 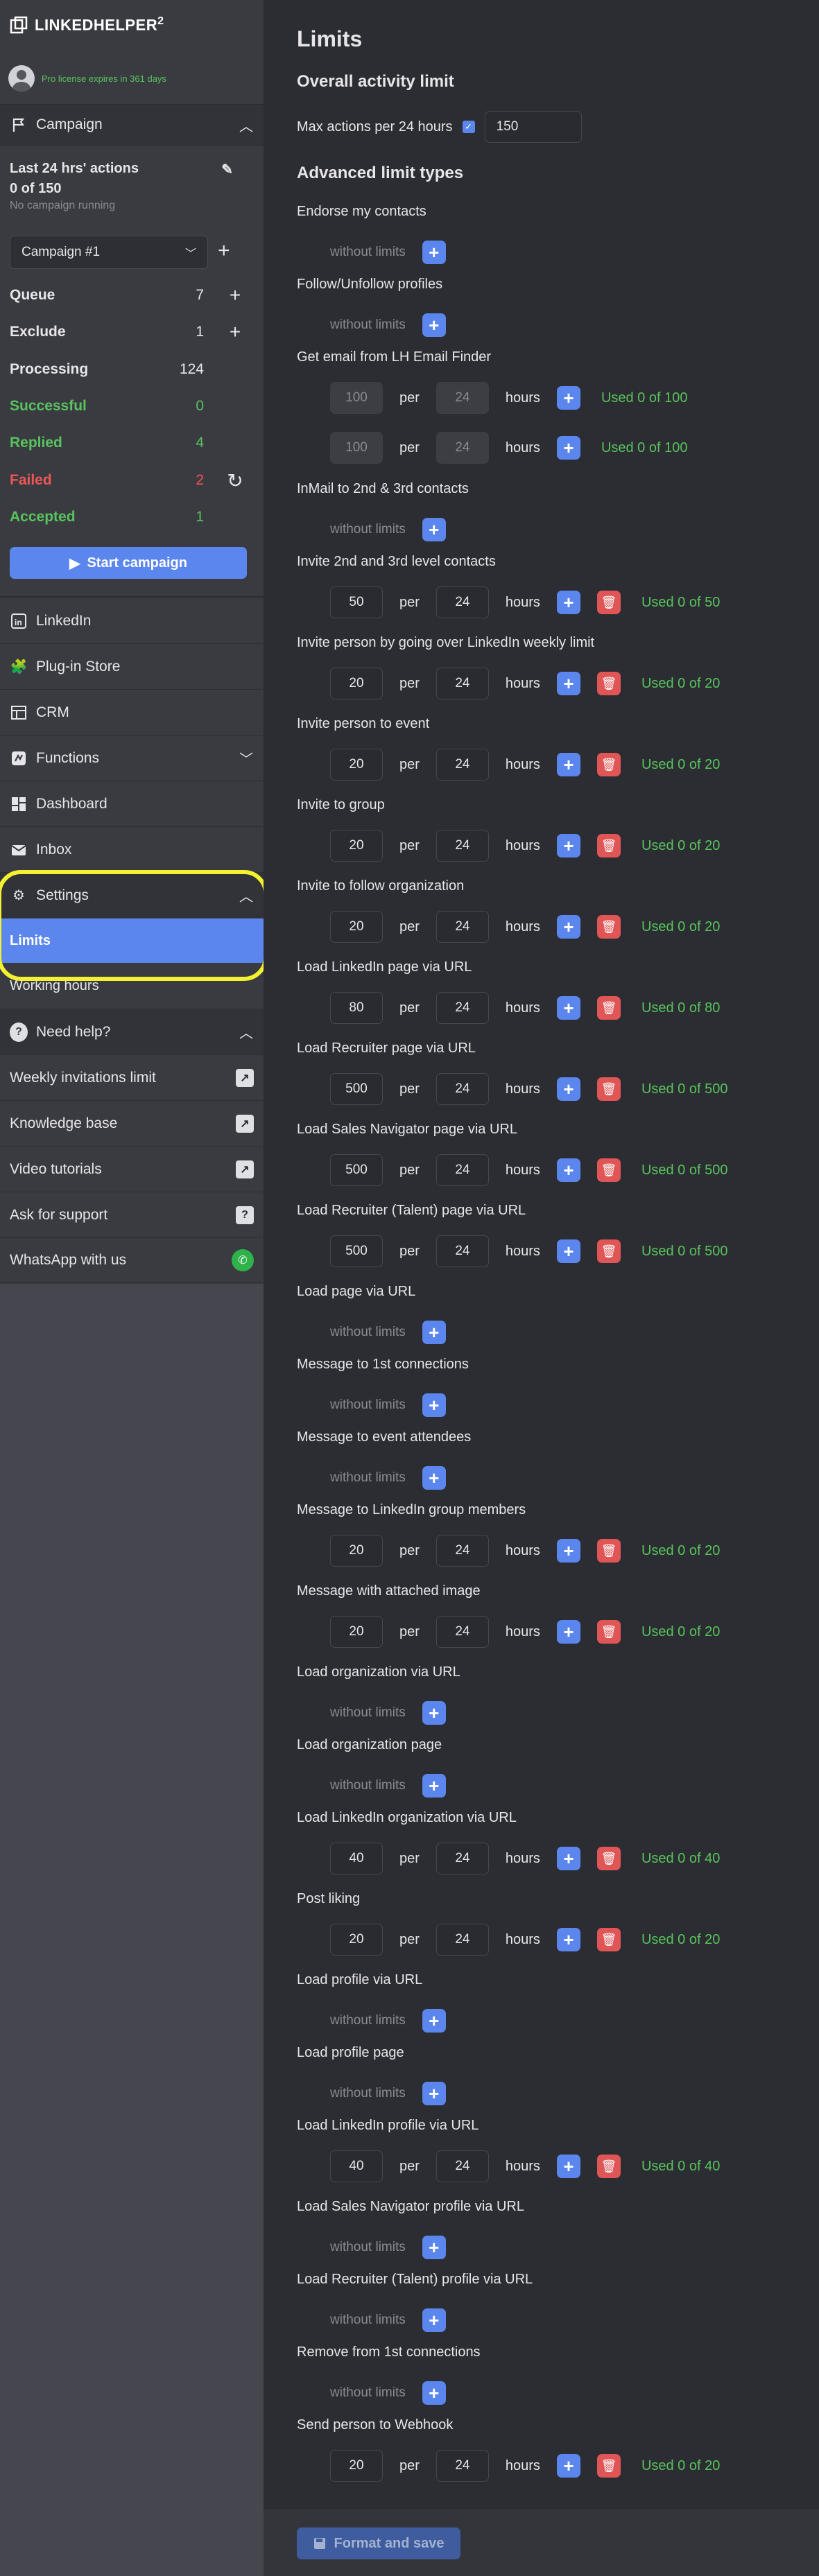 What do you see at coordinates (235, 480) in the screenshot?
I see `refresh-icon: ↻` at bounding box center [235, 480].